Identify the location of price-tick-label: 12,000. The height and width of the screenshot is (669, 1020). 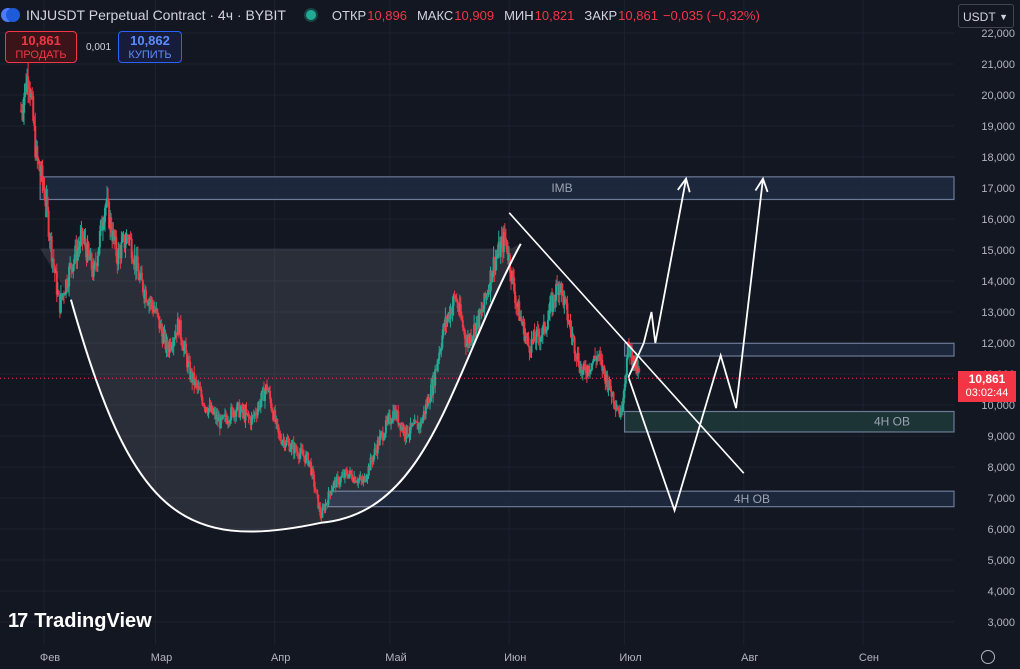
(998, 344).